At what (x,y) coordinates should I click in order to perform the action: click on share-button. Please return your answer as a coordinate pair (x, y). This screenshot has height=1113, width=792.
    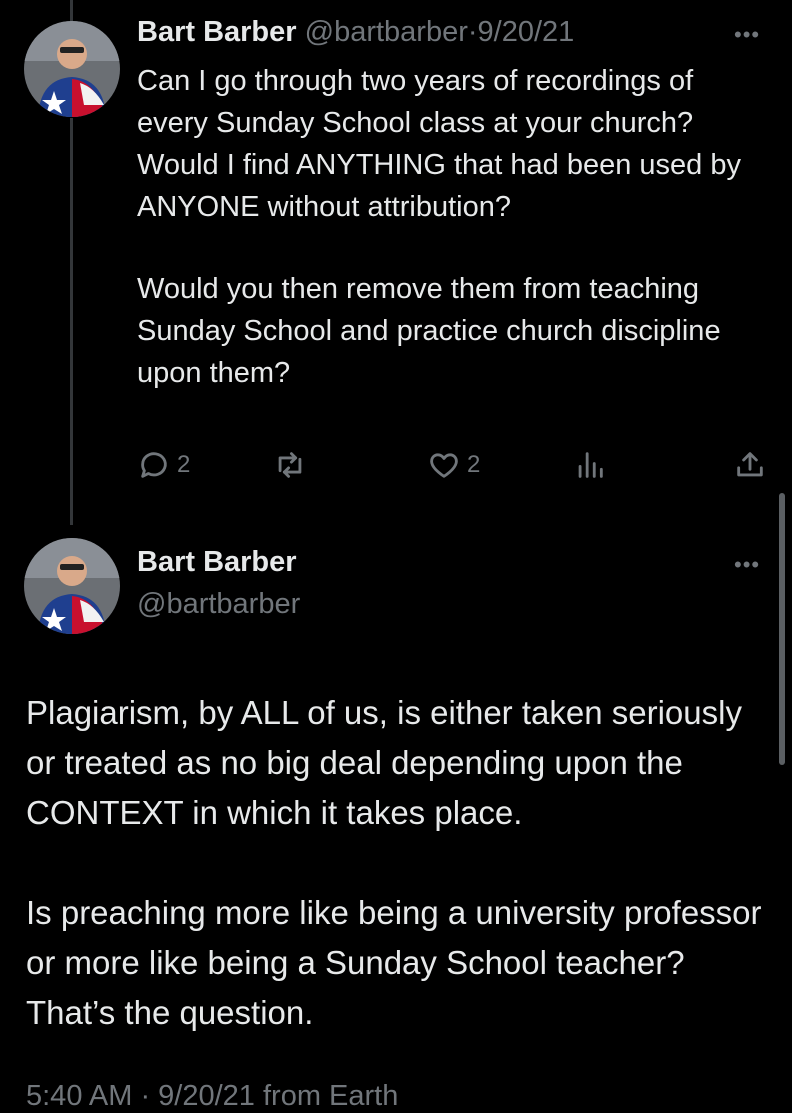
    Looking at the image, I should click on (750, 465).